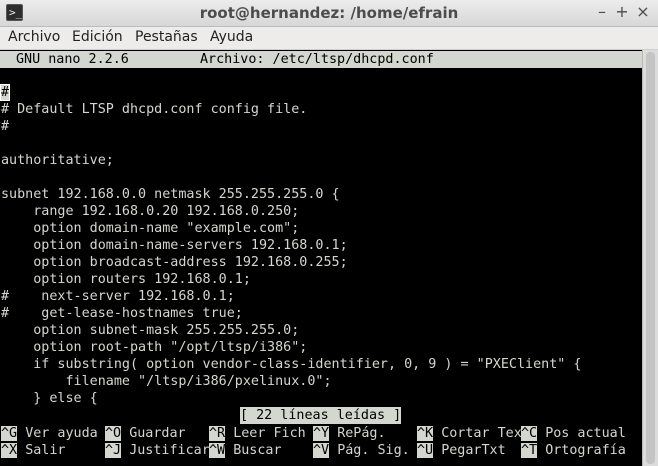 The height and width of the screenshot is (466, 658). I want to click on shortcut-label: Salir, so click(45, 450).